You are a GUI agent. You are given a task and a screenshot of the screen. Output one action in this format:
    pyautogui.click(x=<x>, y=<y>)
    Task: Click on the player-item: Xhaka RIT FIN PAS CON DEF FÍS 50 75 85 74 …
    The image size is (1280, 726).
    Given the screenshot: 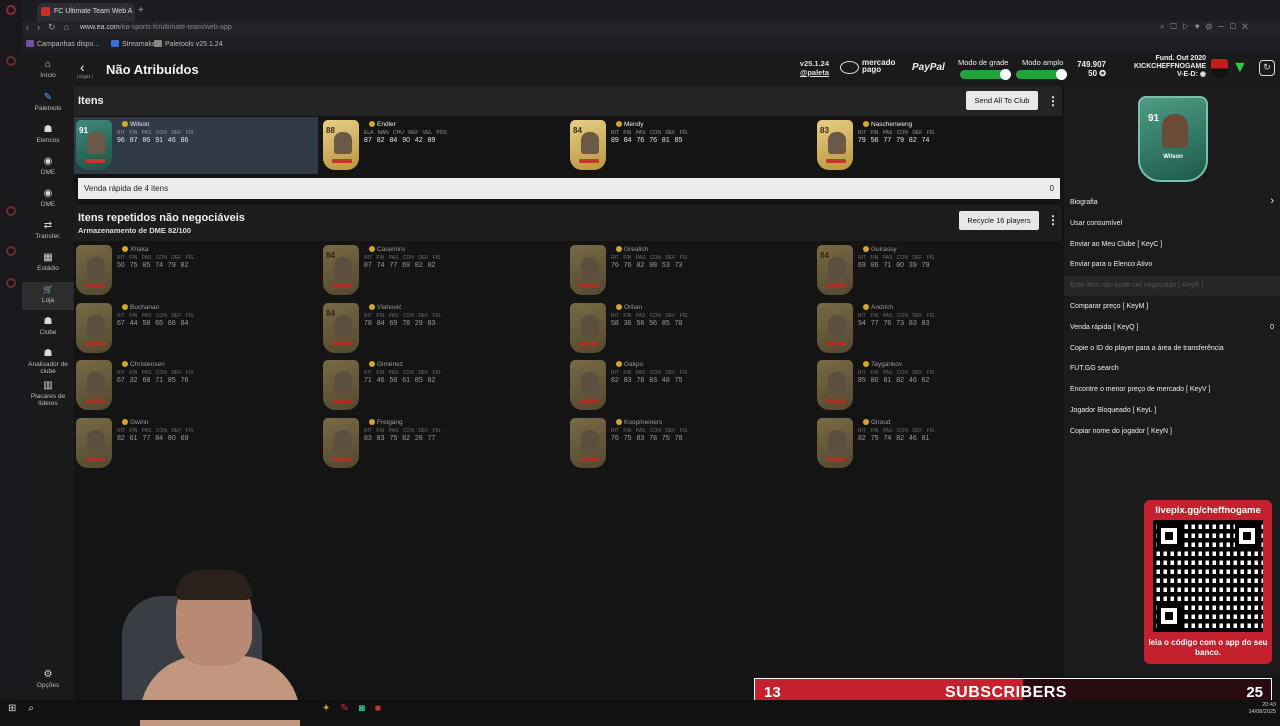 What is the action you would take?
    pyautogui.click(x=196, y=270)
    